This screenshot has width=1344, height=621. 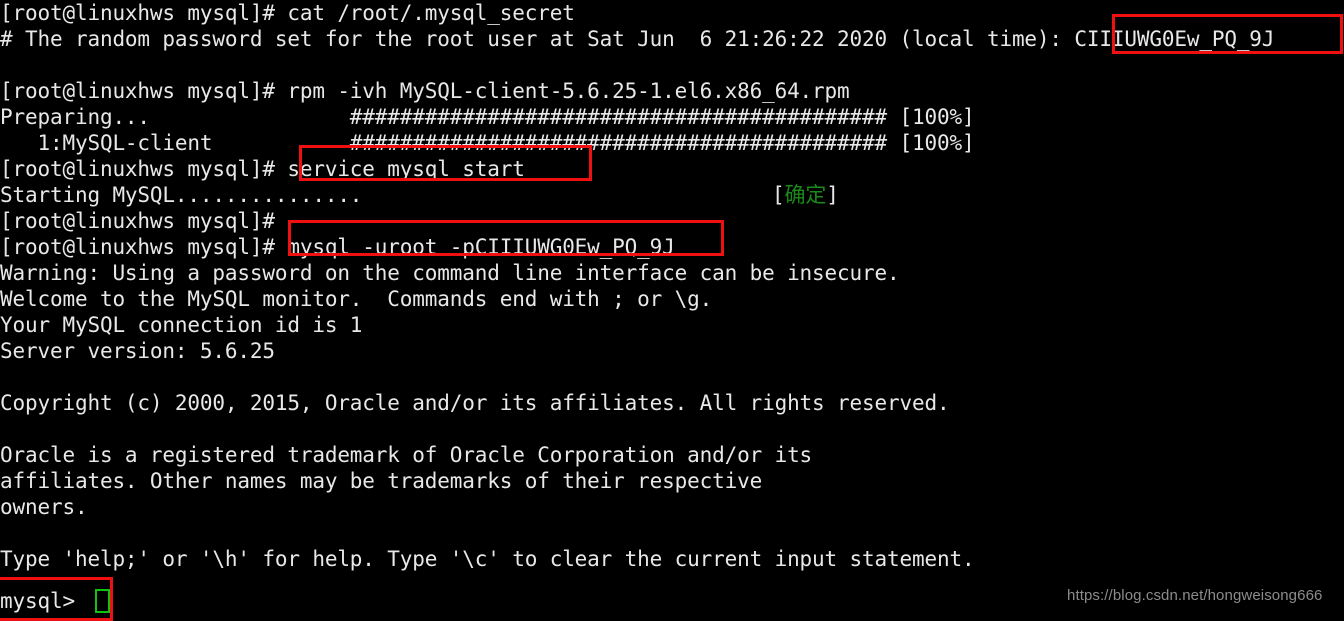 I want to click on terminal-line: Server version: 5.6.25, so click(x=137, y=351).